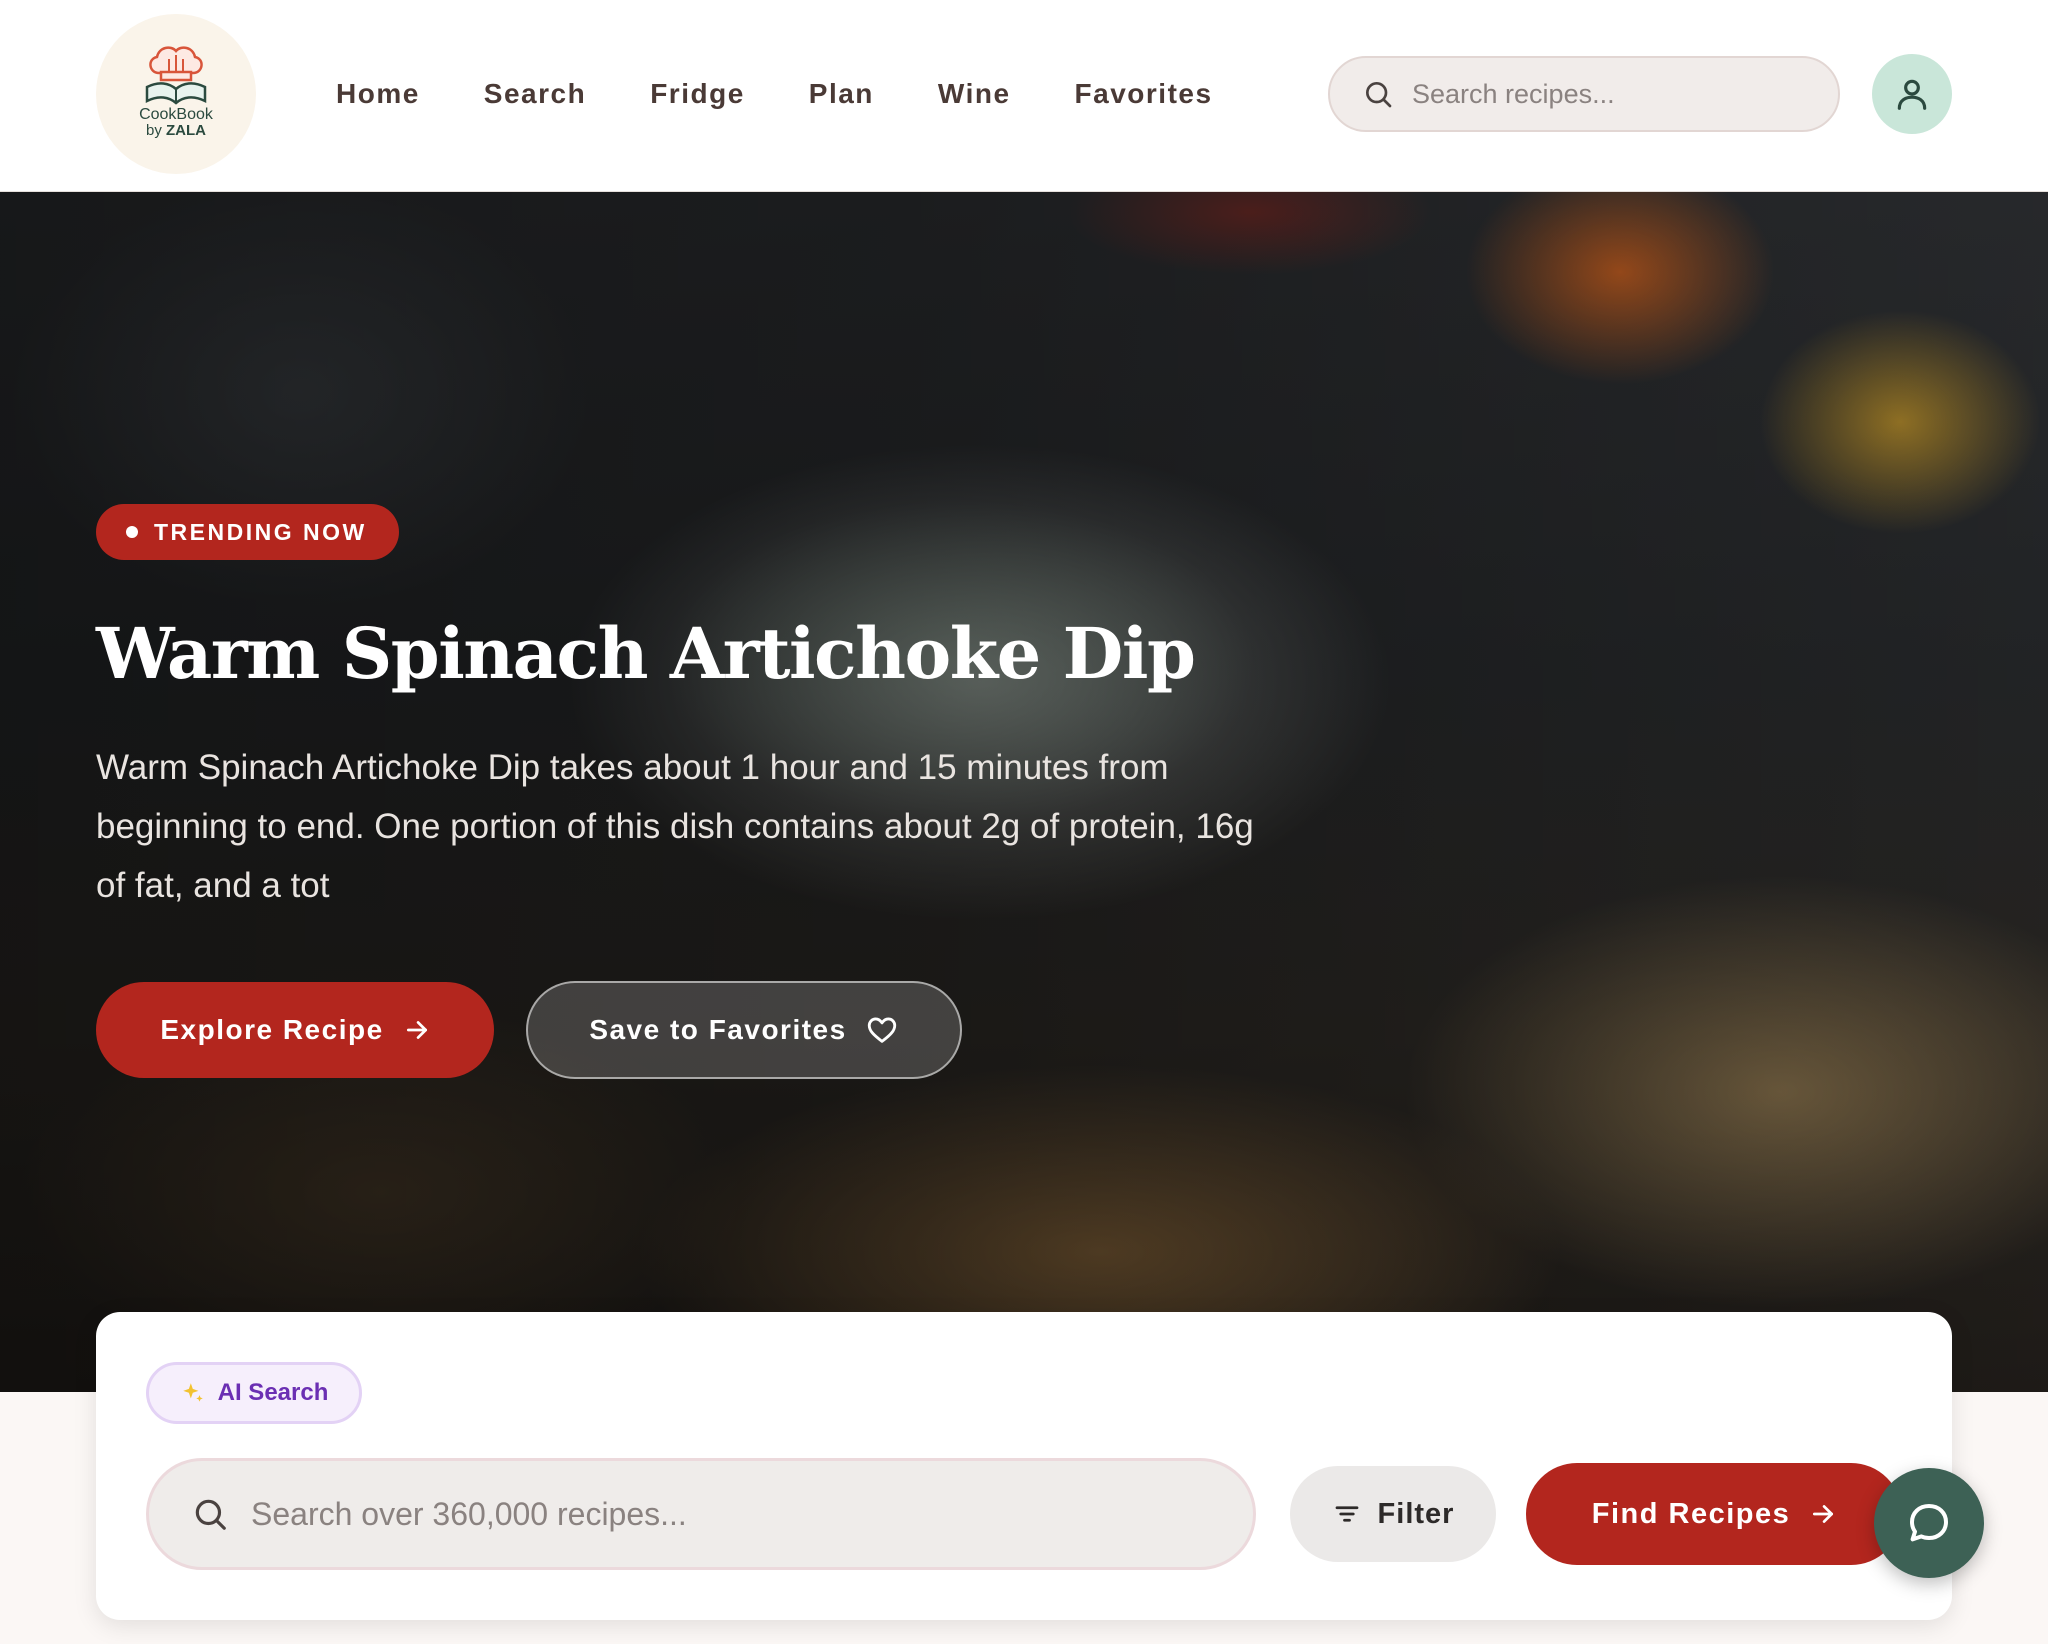 Image resolution: width=2048 pixels, height=1644 pixels. I want to click on chef-hat-book-icon, so click(176, 75).